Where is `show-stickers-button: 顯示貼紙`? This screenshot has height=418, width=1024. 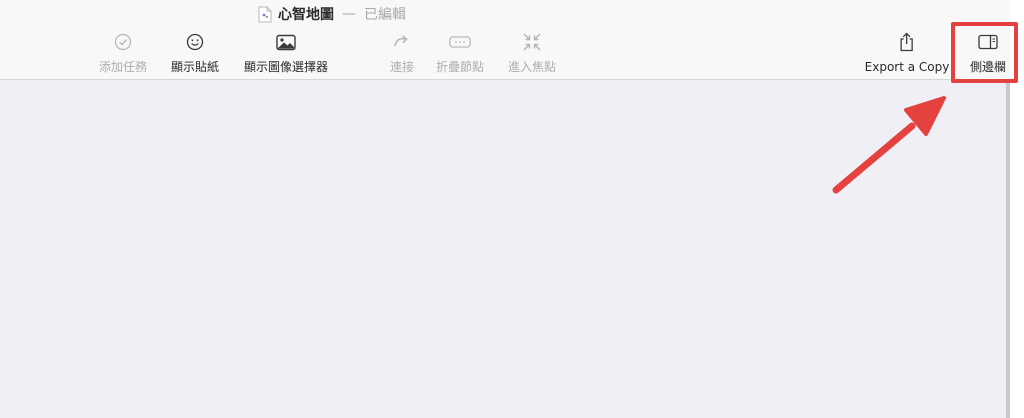
show-stickers-button: 顯示貼紙 is located at coordinates (195, 55).